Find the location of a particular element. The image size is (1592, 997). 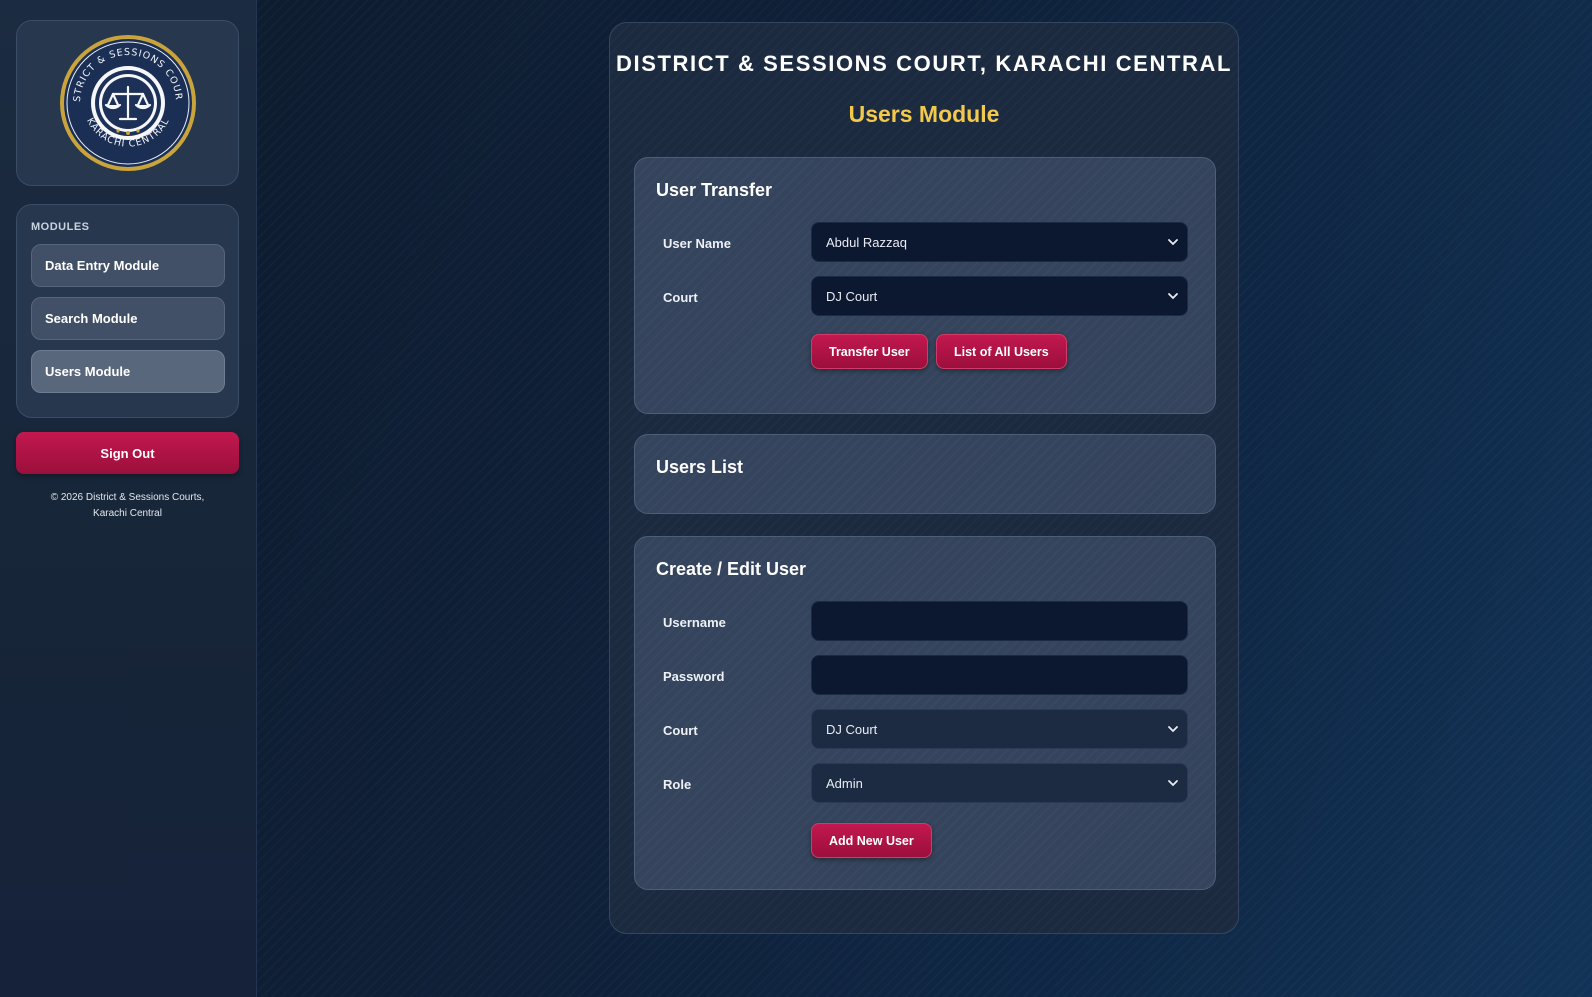

copyright-line-1: © 2026 District & Sessions Courts, is located at coordinates (127, 497).